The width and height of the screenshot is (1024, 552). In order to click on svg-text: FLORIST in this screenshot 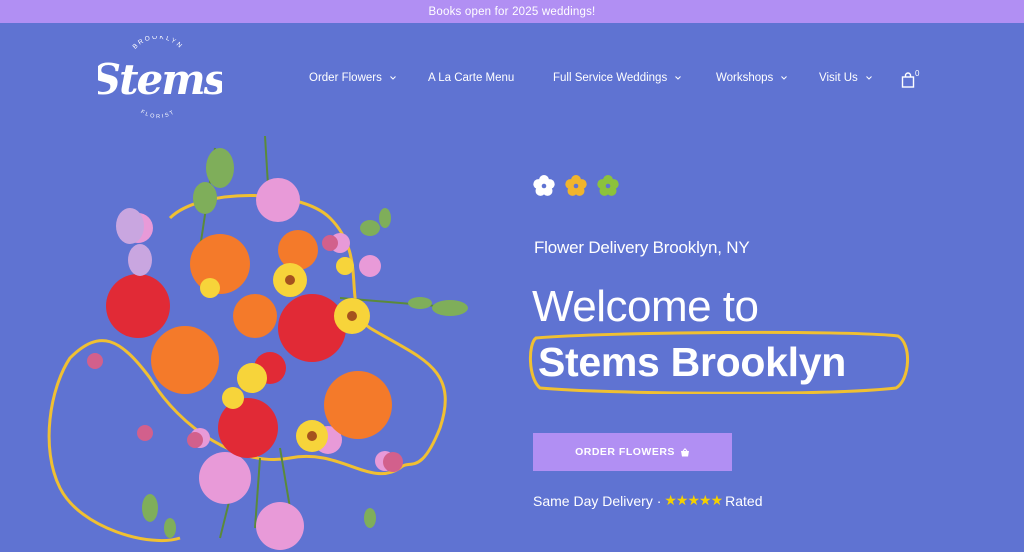, I will do `click(157, 114)`.